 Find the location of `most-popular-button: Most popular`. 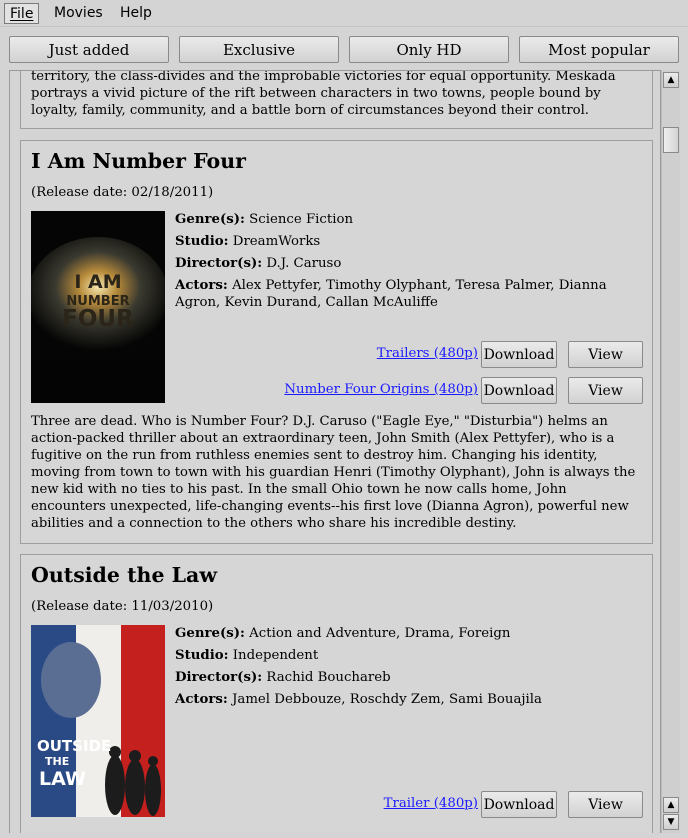

most-popular-button: Most popular is located at coordinates (599, 49).